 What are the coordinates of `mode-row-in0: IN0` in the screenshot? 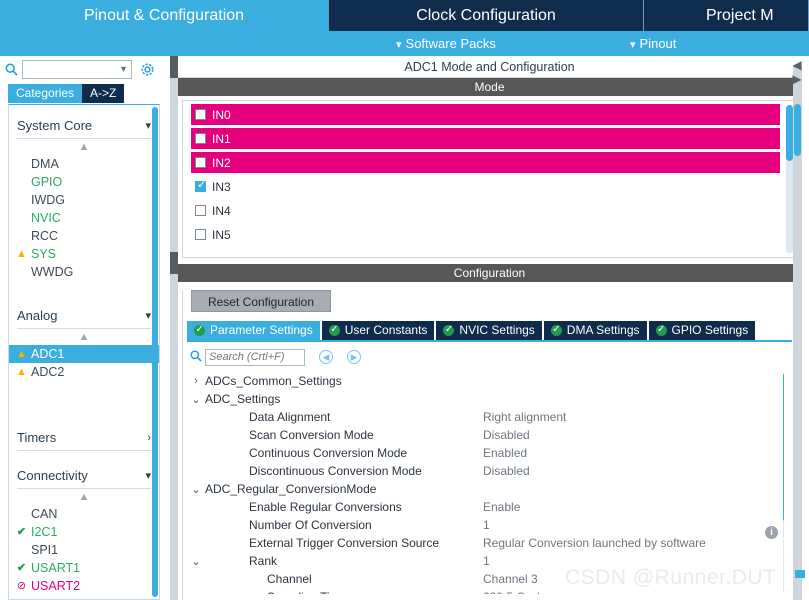 It's located at (485, 114).